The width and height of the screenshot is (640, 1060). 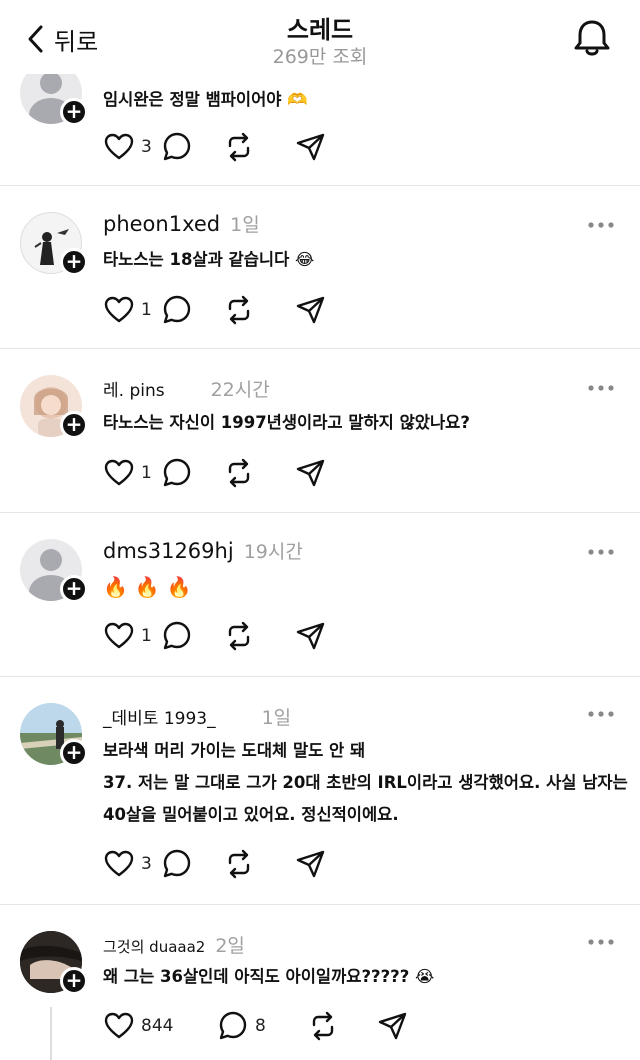 I want to click on post-text: 🔥 🔥 🔥, so click(x=147, y=587).